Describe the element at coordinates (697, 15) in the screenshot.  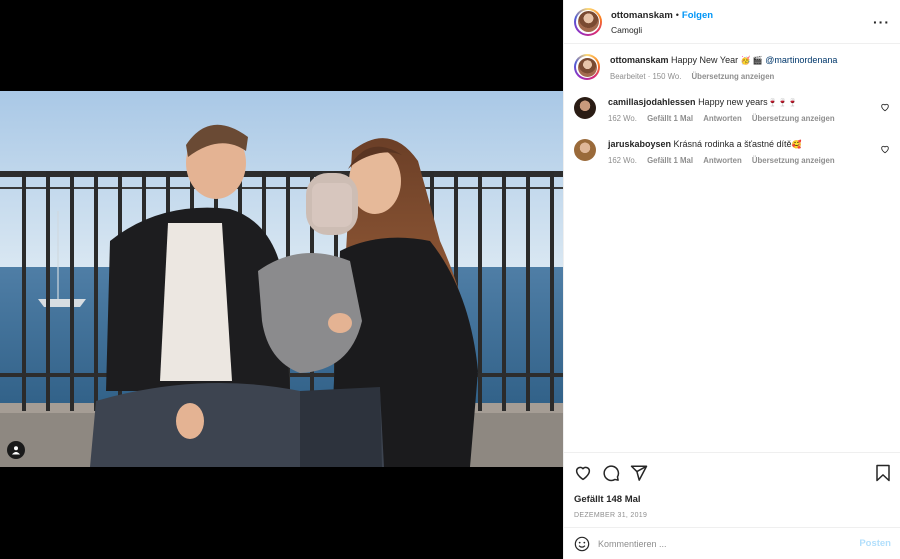
I see `follow-button: Folgen` at that location.